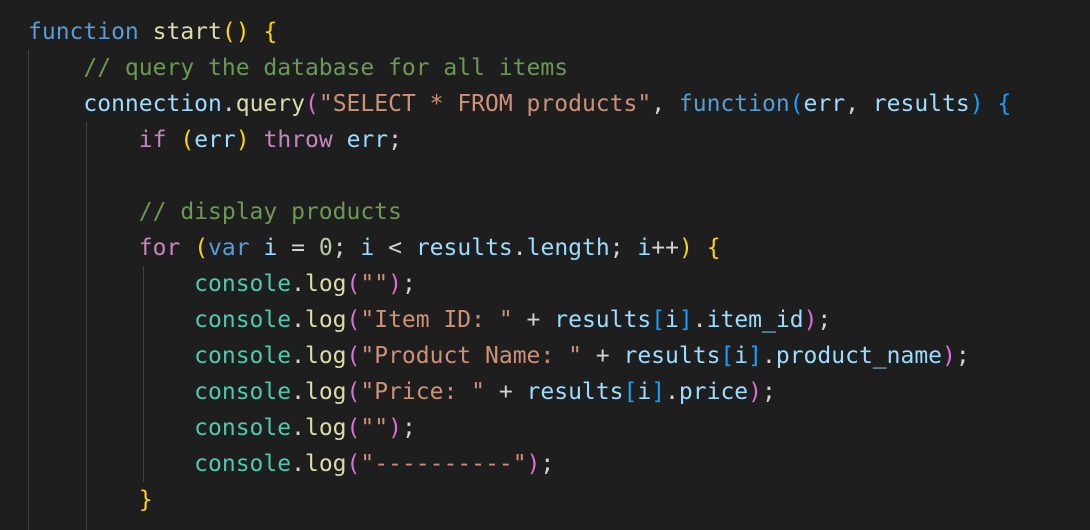 The image size is (1090, 530). Describe the element at coordinates (298, 140) in the screenshot. I see `code-token: throw` at that location.